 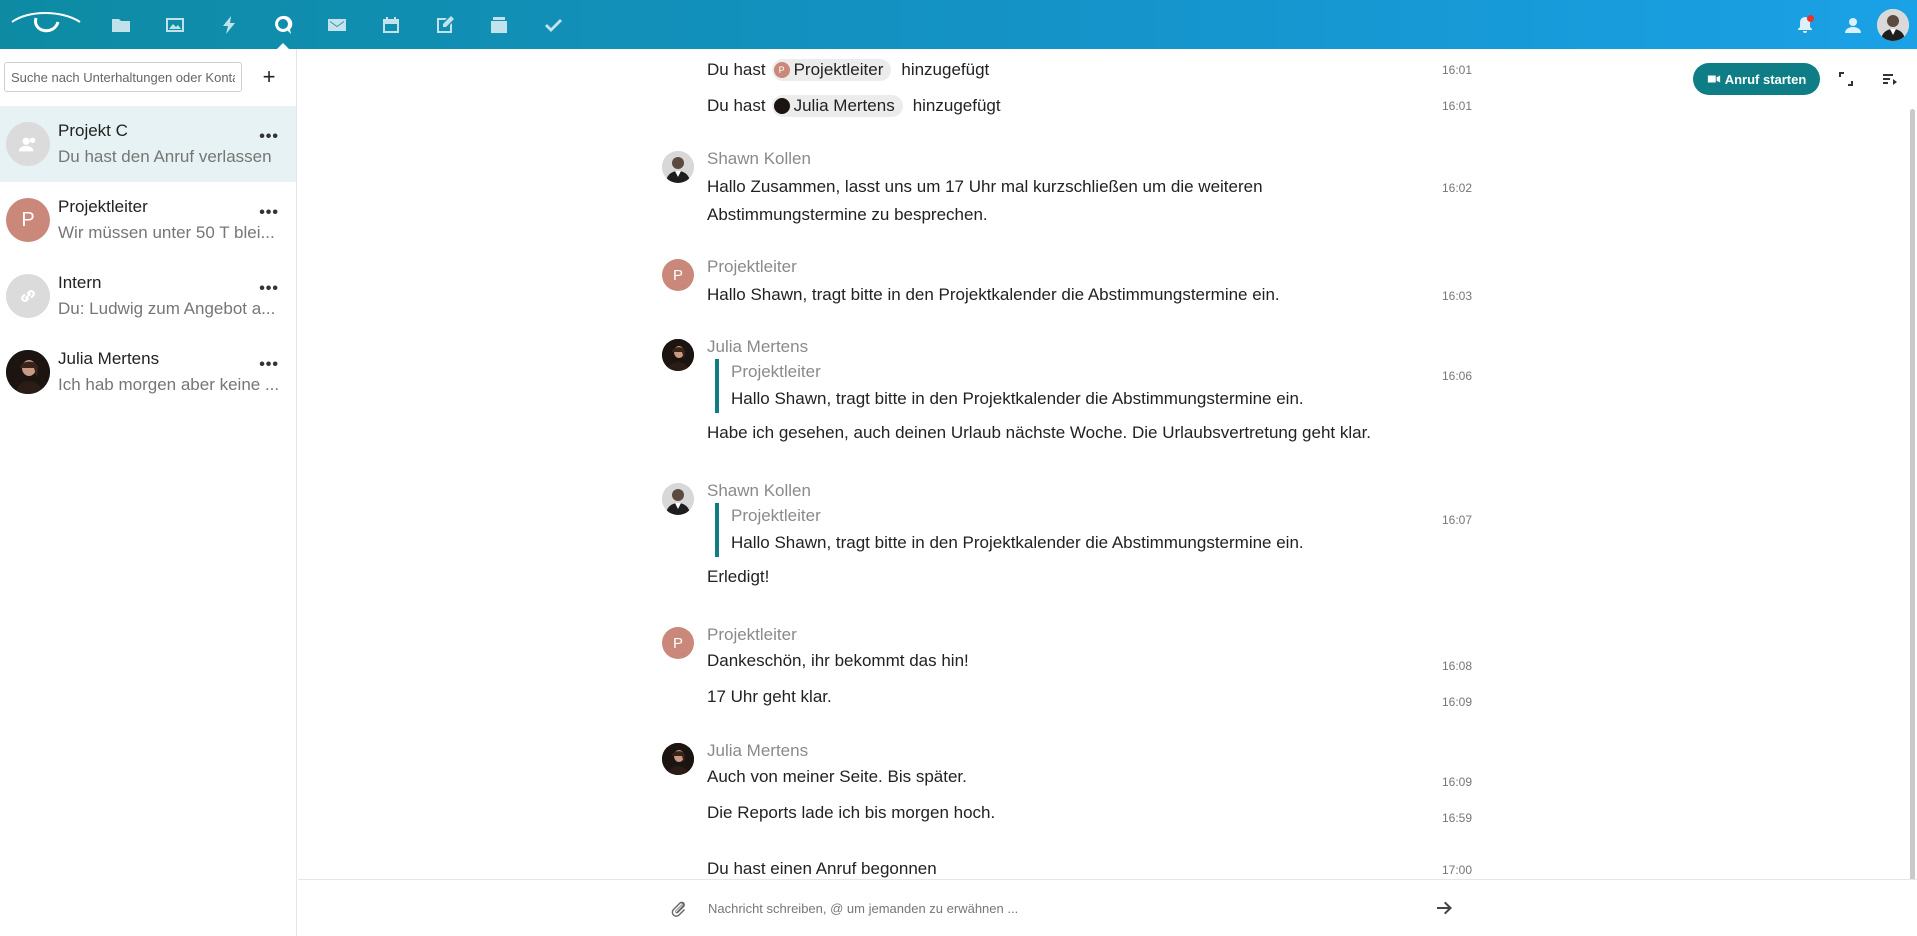 What do you see at coordinates (109, 358) in the screenshot?
I see `conversation-name: Julia Mertens` at bounding box center [109, 358].